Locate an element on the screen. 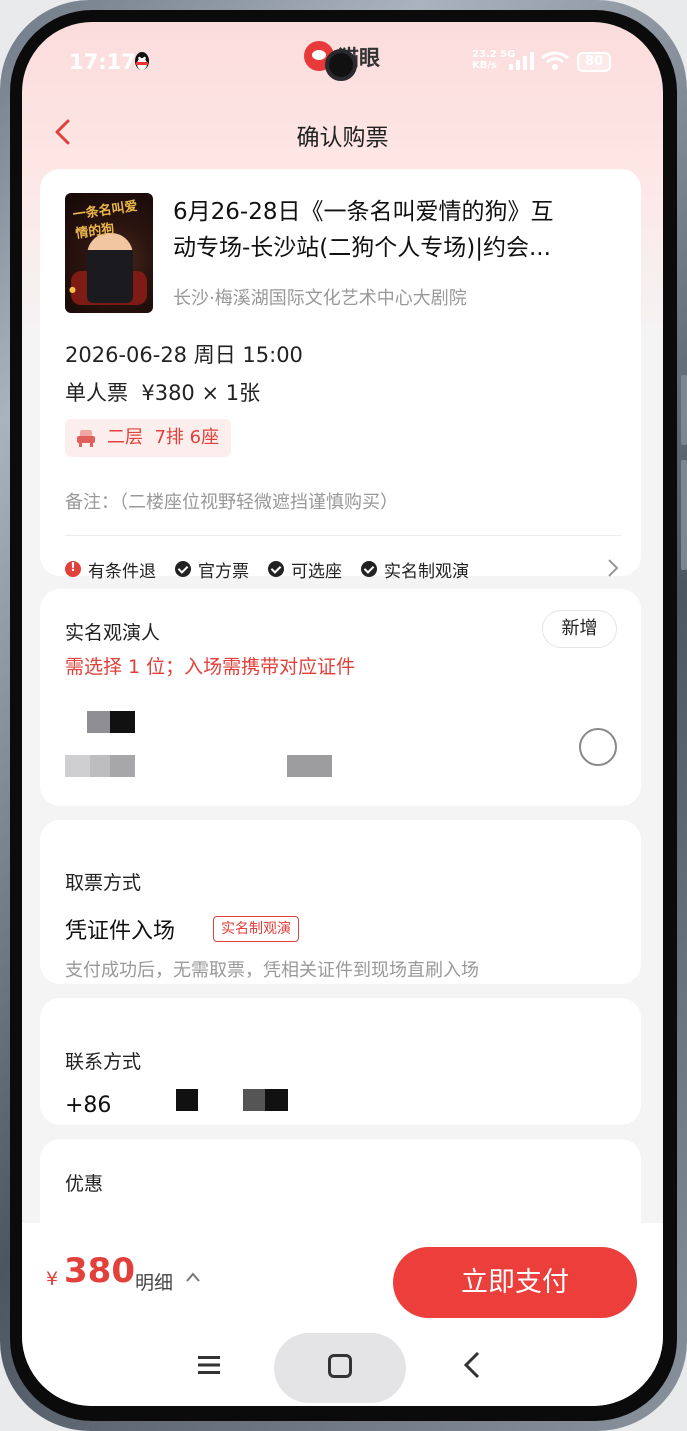  tag-realname: 实名制观演 is located at coordinates (415, 569).